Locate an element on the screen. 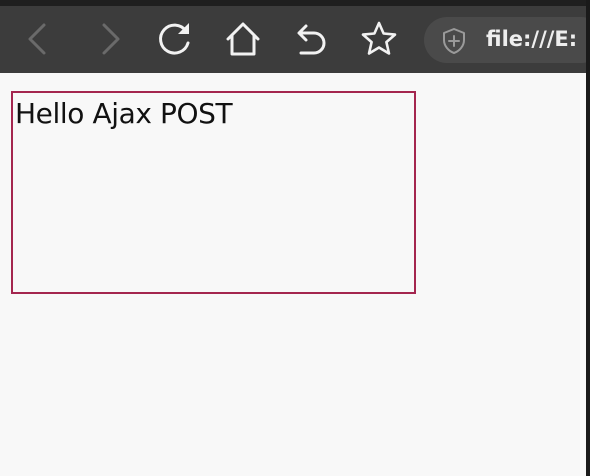 The height and width of the screenshot is (476, 590). window-right-edge is located at coordinates (588, 238).